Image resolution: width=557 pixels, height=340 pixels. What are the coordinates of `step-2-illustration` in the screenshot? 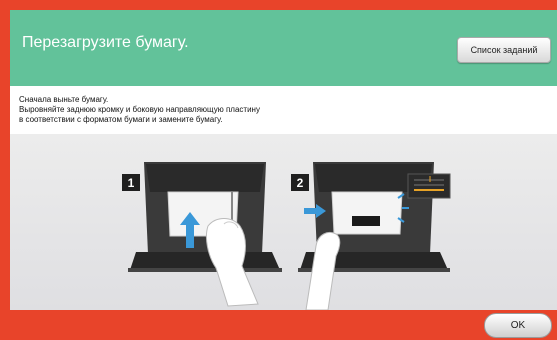 It's located at (374, 236).